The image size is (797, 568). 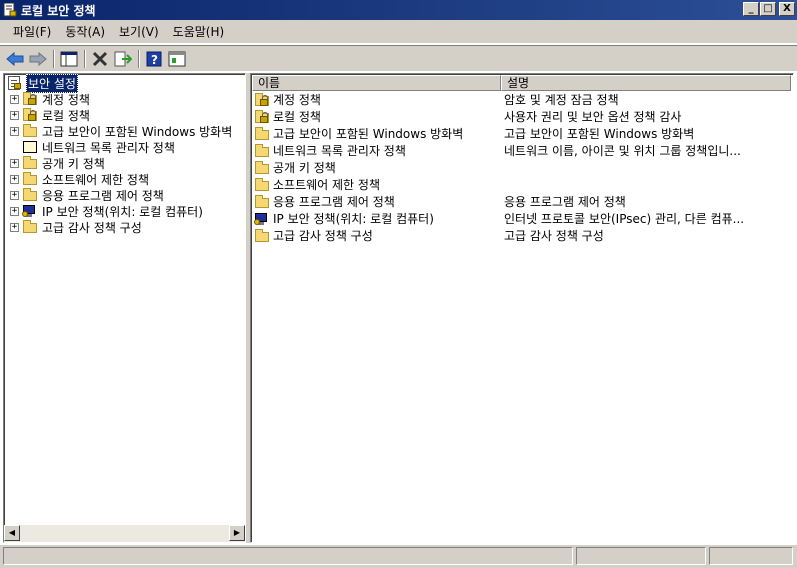 What do you see at coordinates (376, 83) in the screenshot?
I see `column-header-name: 이름` at bounding box center [376, 83].